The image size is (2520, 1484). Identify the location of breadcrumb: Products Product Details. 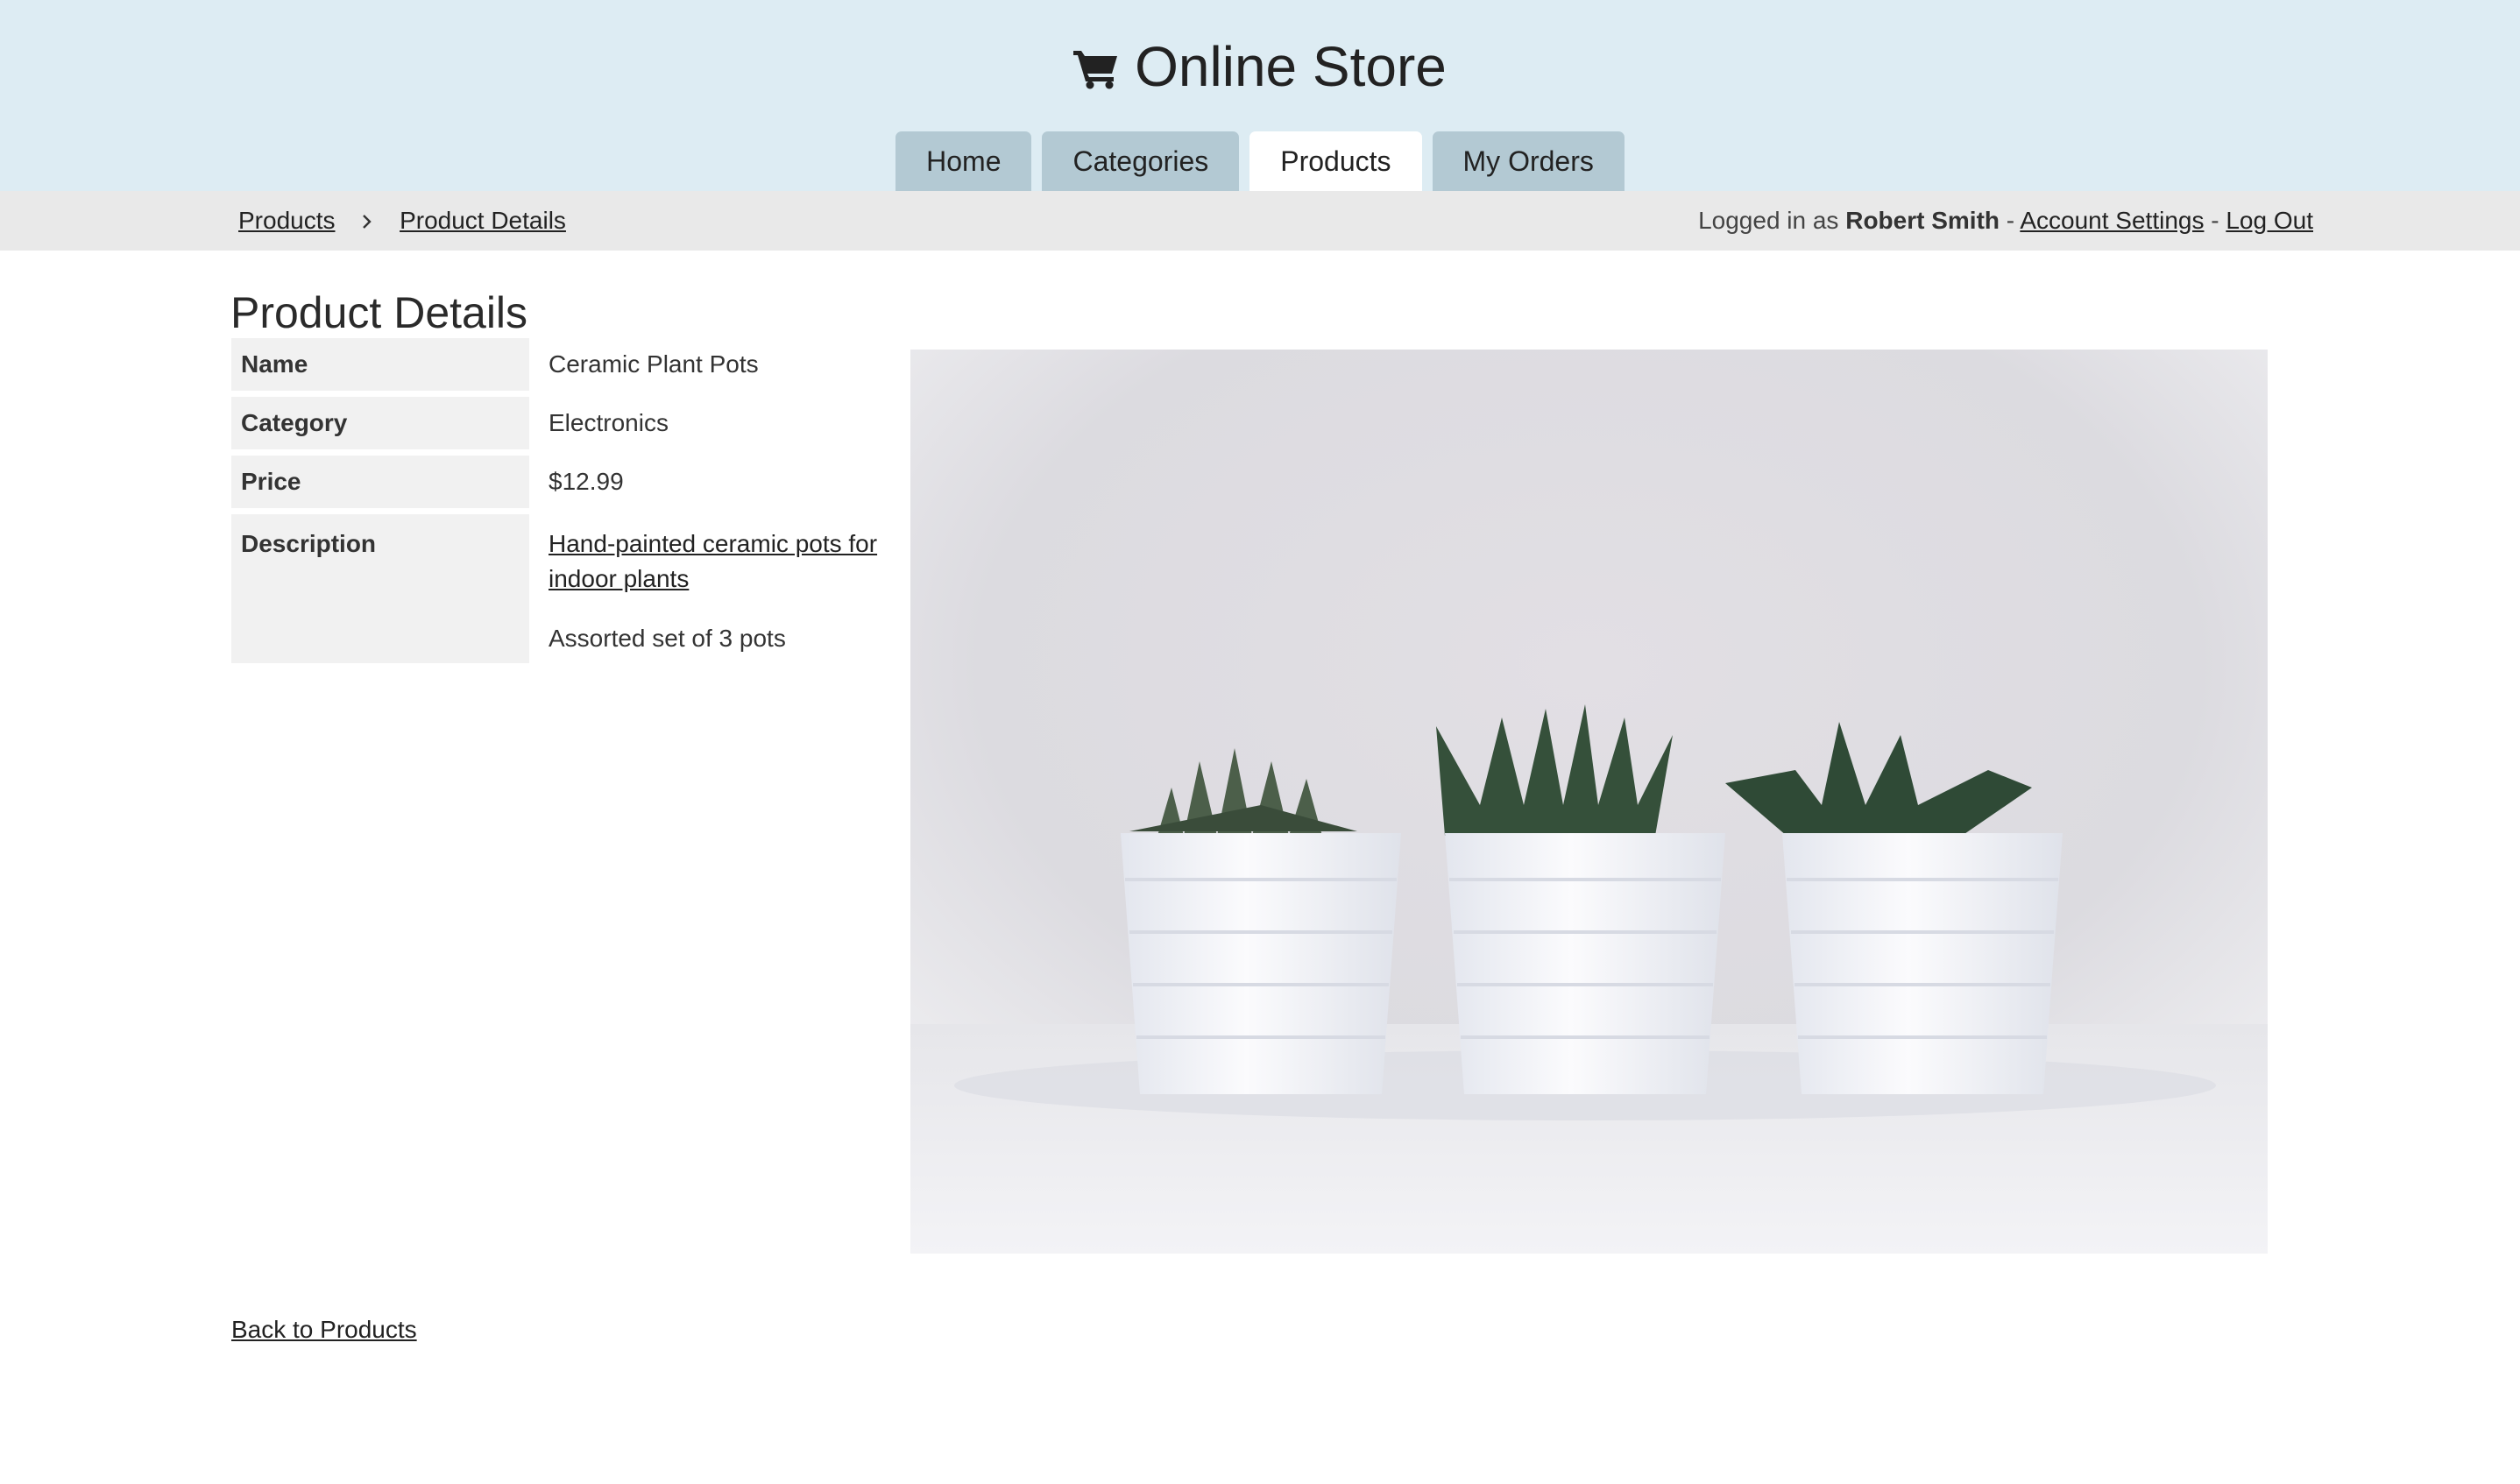
(402, 221).